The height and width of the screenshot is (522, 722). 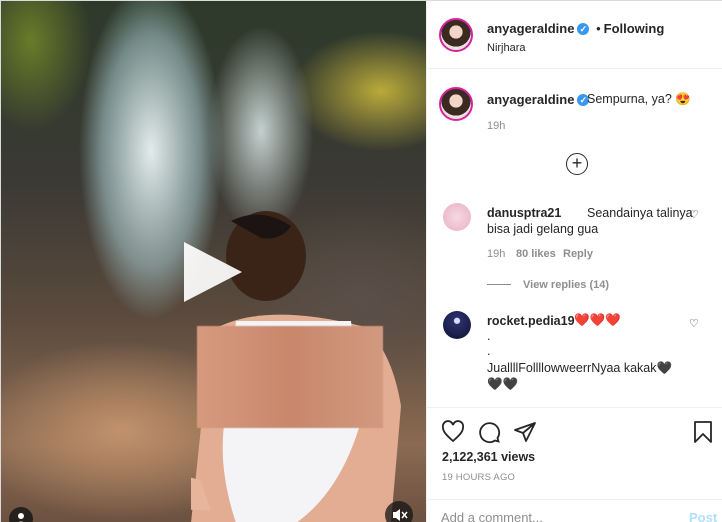 What do you see at coordinates (453, 432) in the screenshot?
I see `heart-icon` at bounding box center [453, 432].